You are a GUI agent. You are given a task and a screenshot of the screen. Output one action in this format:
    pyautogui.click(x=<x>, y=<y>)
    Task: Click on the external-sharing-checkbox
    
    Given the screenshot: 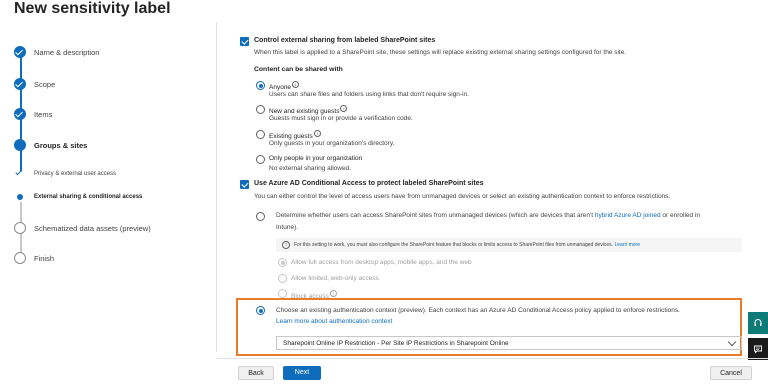 What is the action you would take?
    pyautogui.click(x=244, y=41)
    